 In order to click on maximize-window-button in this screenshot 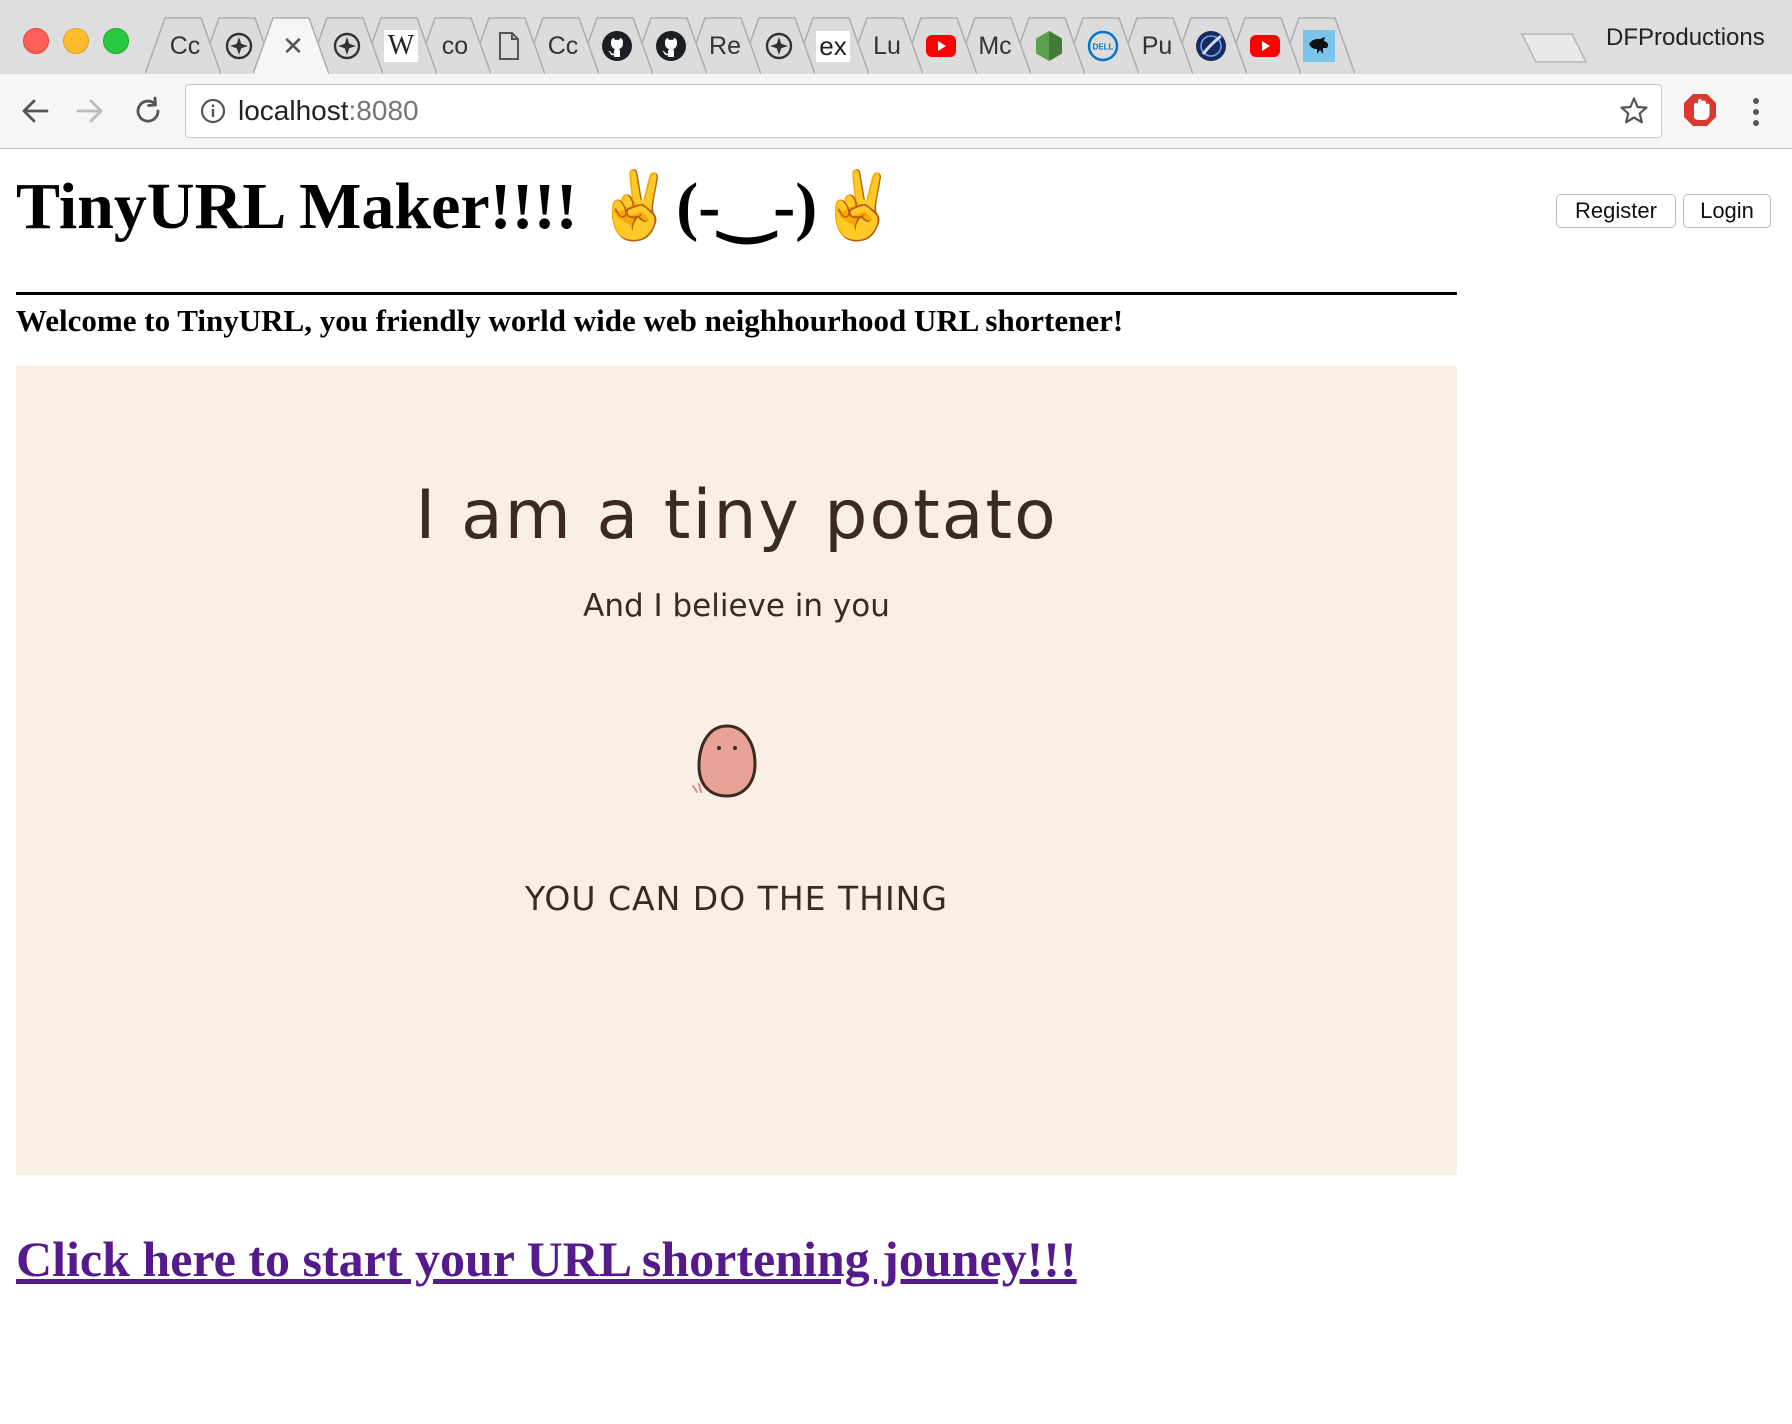, I will do `click(116, 41)`.